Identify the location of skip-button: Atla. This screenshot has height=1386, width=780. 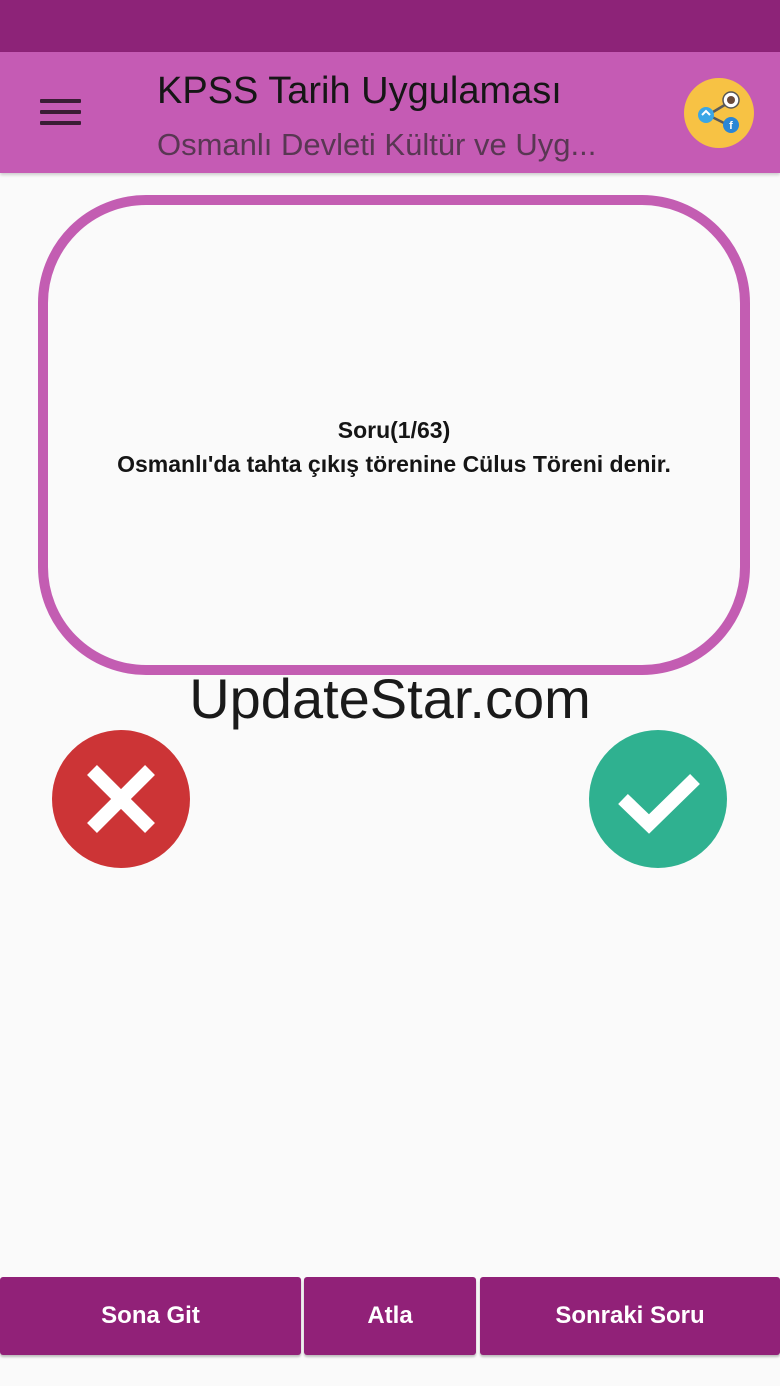
(390, 1316).